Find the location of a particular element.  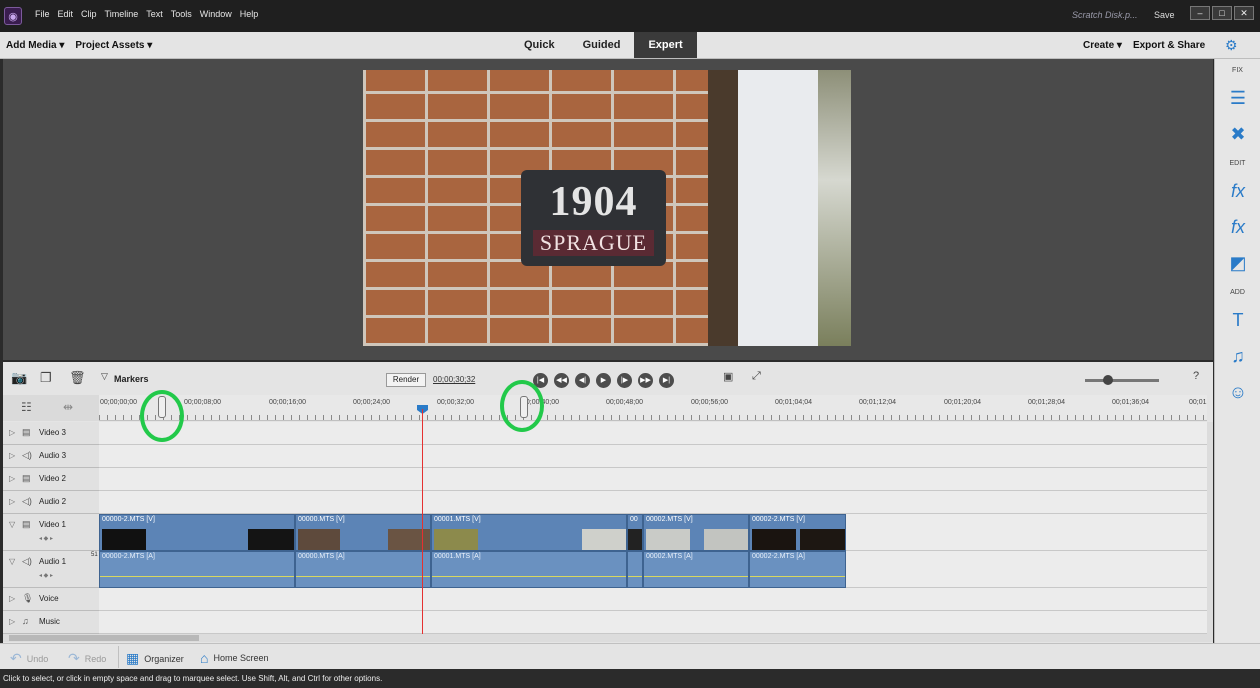

playhead-line is located at coordinates (422, 522).